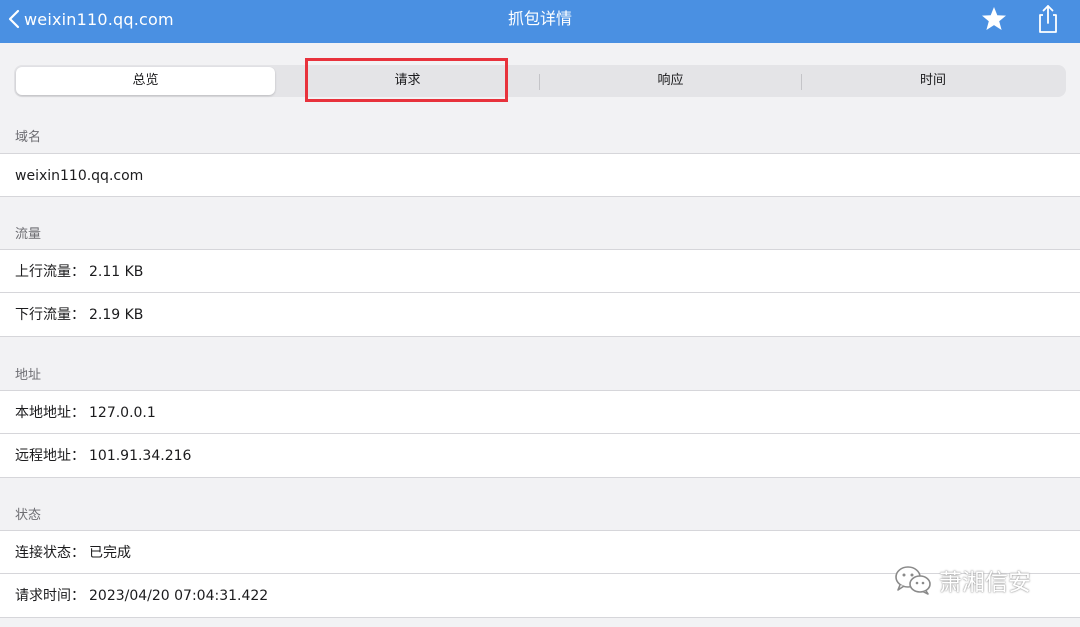 This screenshot has height=627, width=1080. I want to click on back-button: weixin110.qq.com, so click(91, 19).